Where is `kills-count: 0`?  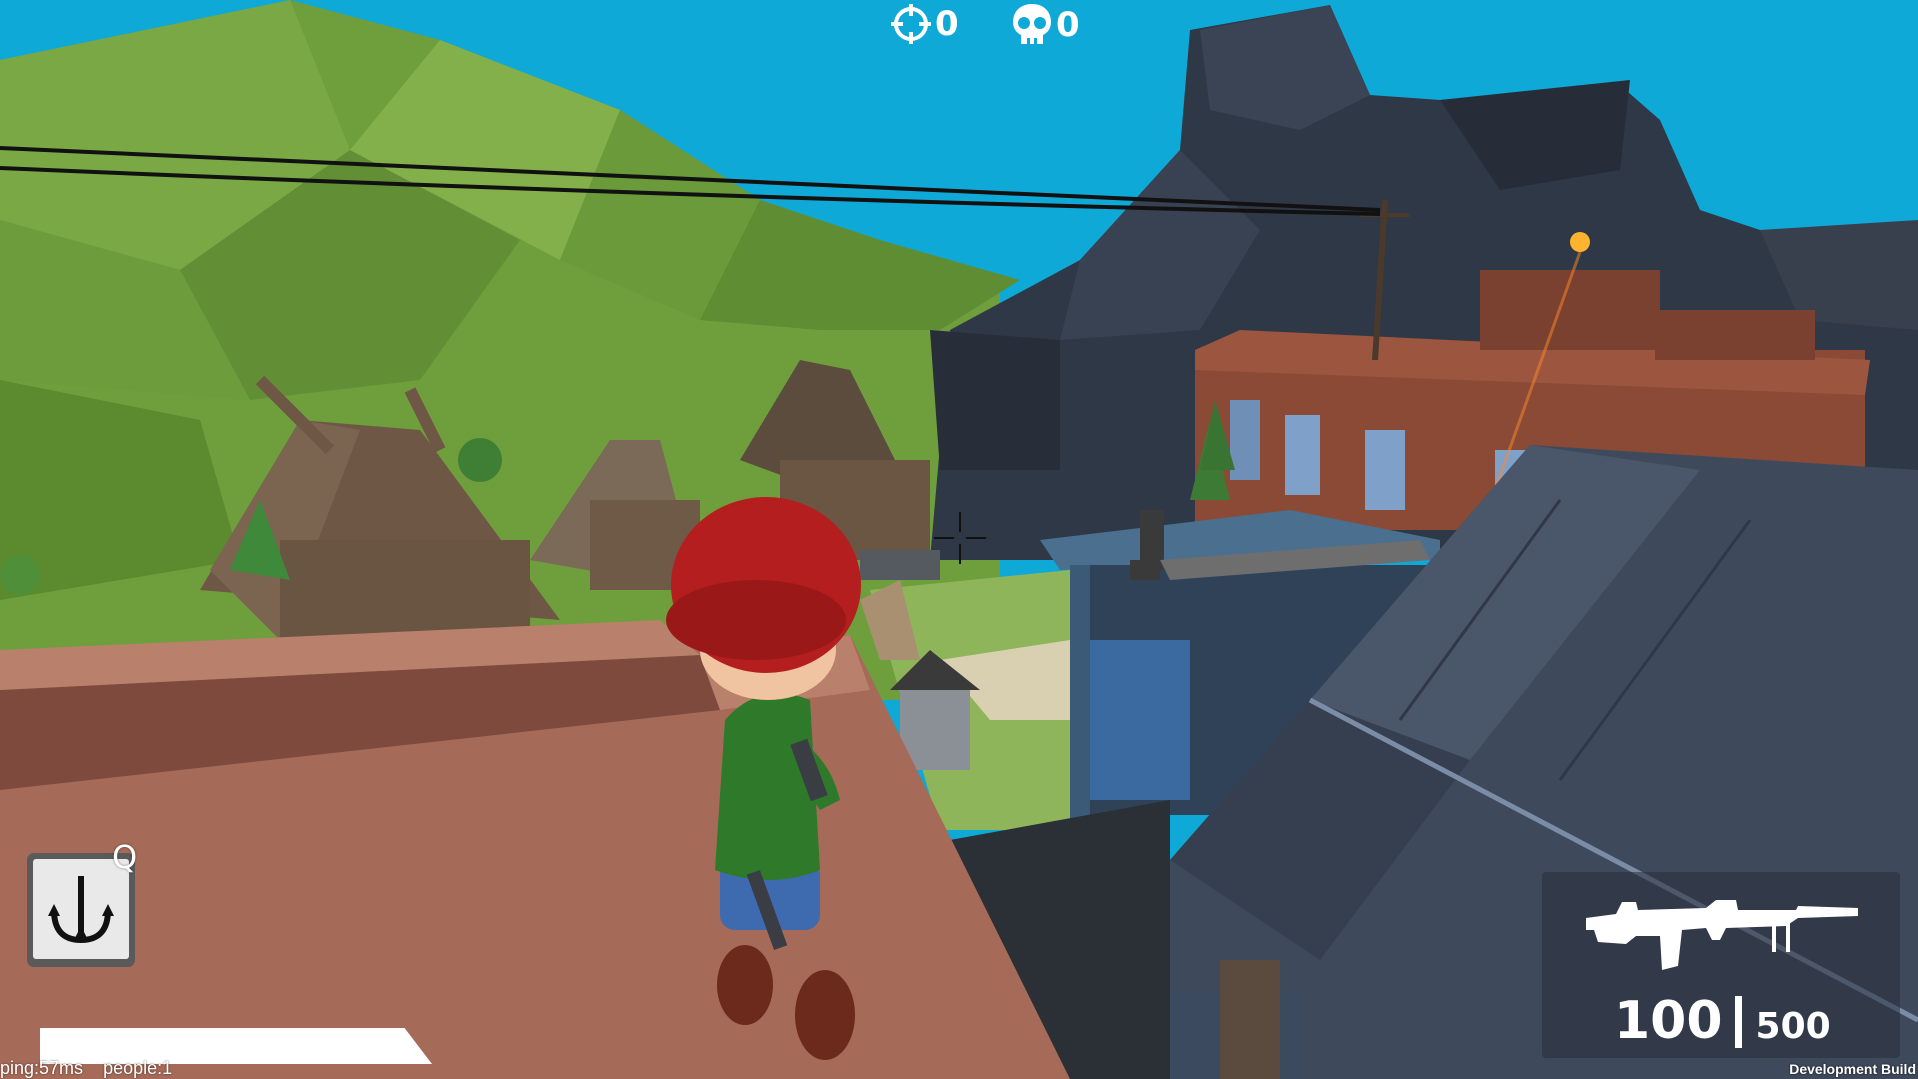 kills-count: 0 is located at coordinates (947, 24).